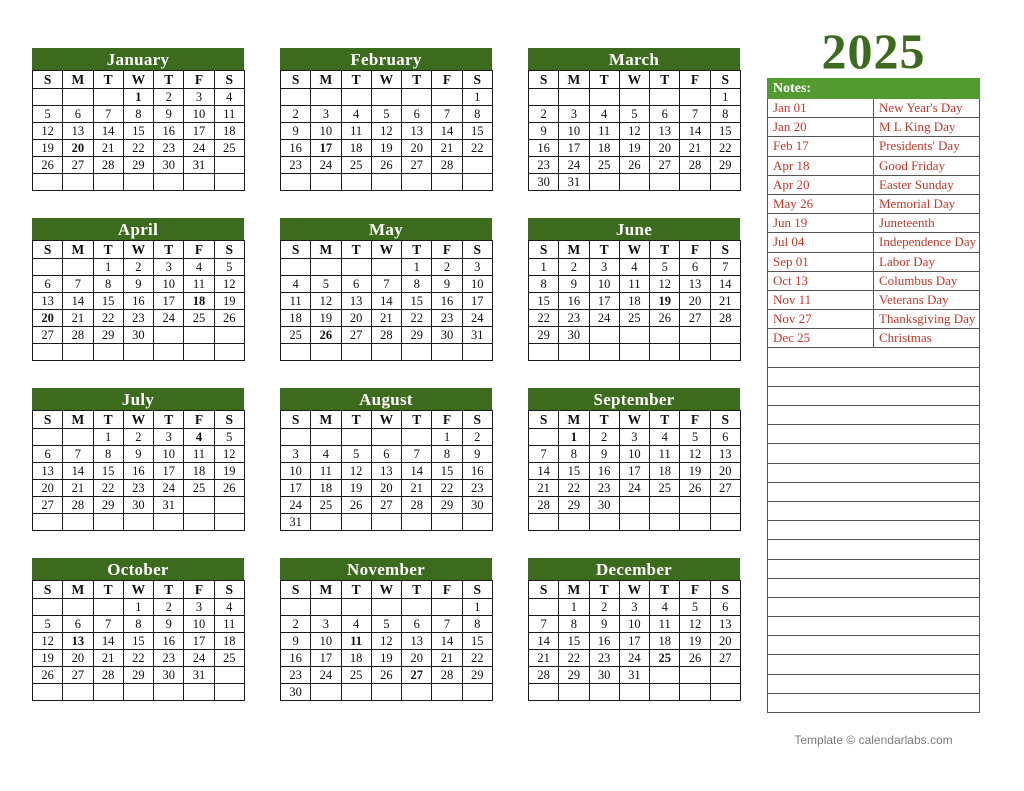 Image resolution: width=1024 pixels, height=791 pixels. Describe the element at coordinates (543, 131) in the screenshot. I see `day-cell-9: 9` at that location.